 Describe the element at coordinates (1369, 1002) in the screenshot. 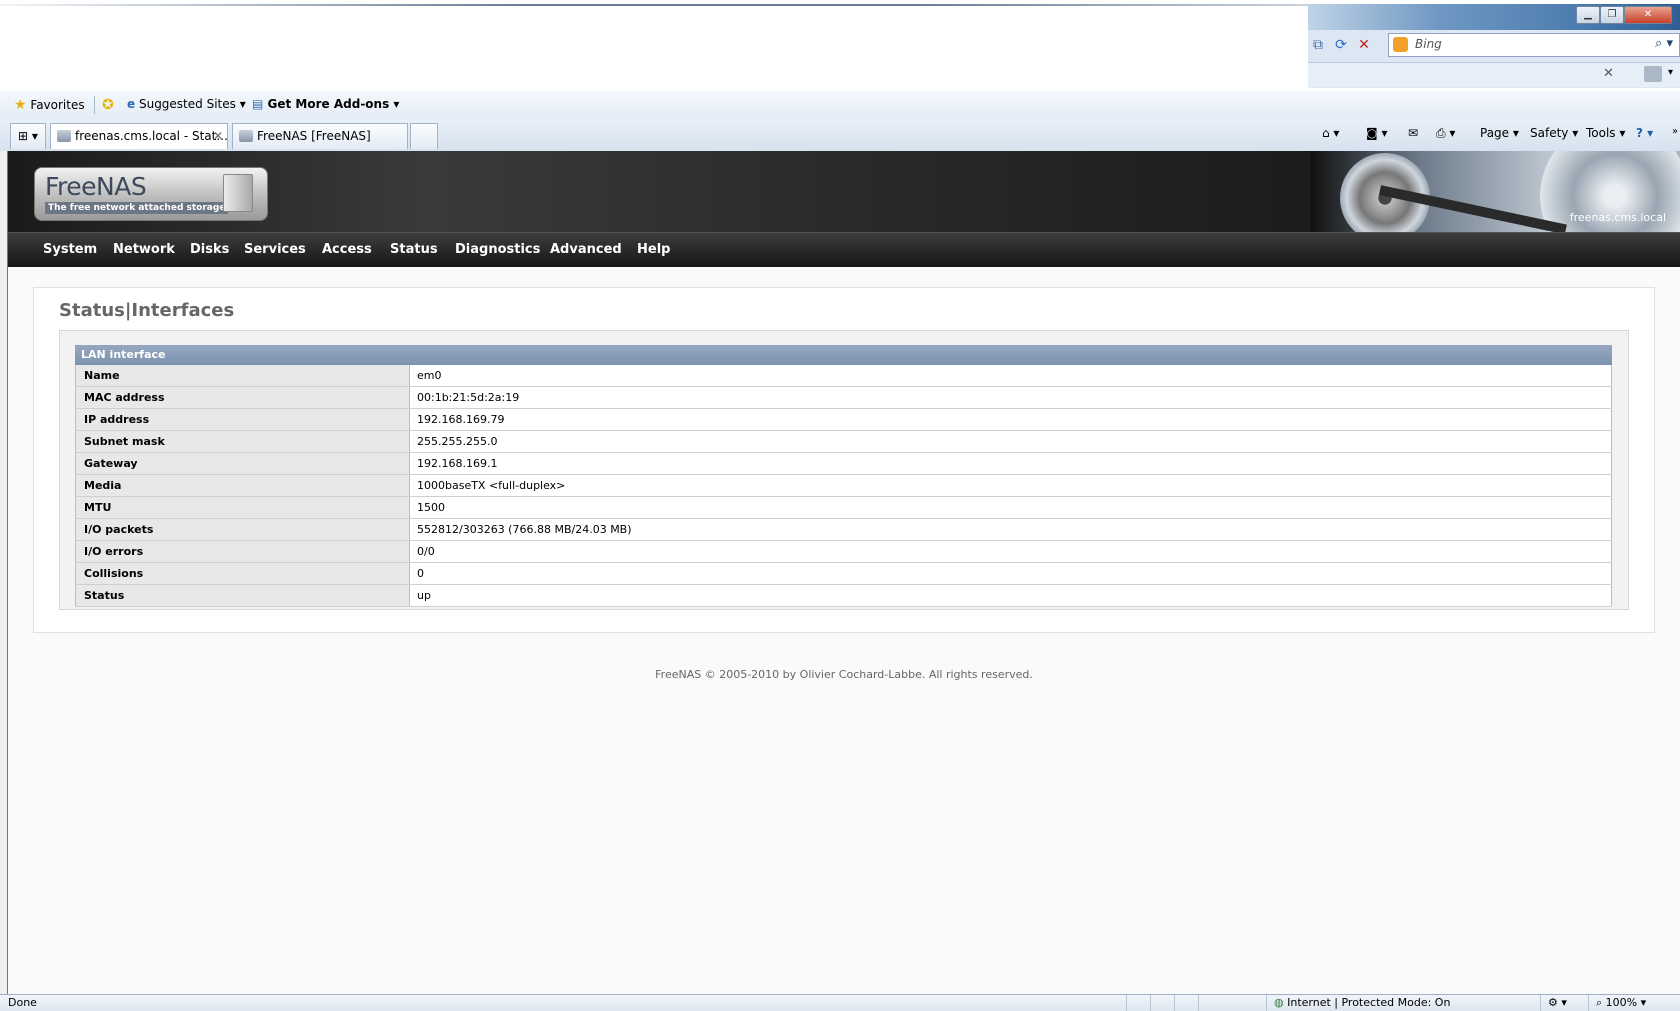

I see `zone-label: Internet | Protected Mode: On` at that location.